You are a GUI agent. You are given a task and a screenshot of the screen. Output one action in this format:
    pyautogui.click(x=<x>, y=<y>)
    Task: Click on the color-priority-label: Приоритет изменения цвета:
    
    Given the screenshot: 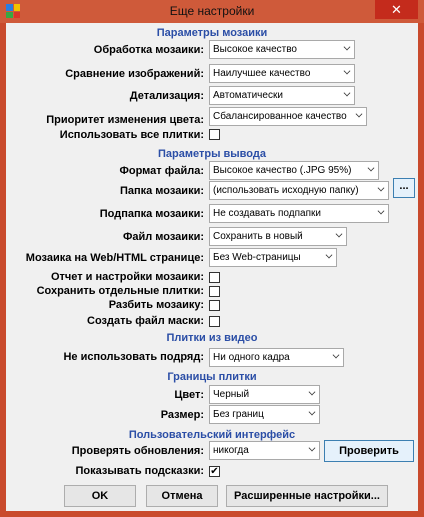 What is the action you would take?
    pyautogui.click(x=125, y=120)
    